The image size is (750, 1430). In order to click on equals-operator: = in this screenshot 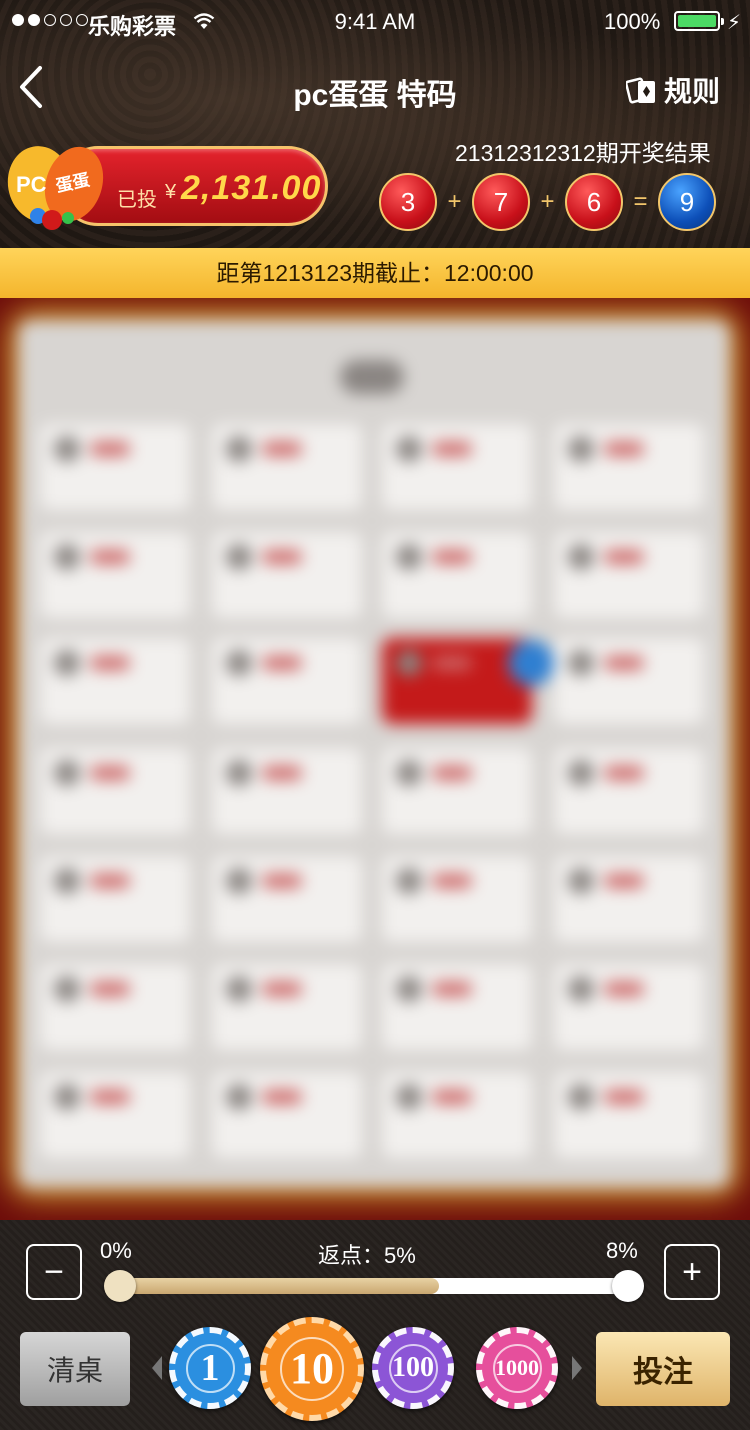, I will do `click(640, 201)`.